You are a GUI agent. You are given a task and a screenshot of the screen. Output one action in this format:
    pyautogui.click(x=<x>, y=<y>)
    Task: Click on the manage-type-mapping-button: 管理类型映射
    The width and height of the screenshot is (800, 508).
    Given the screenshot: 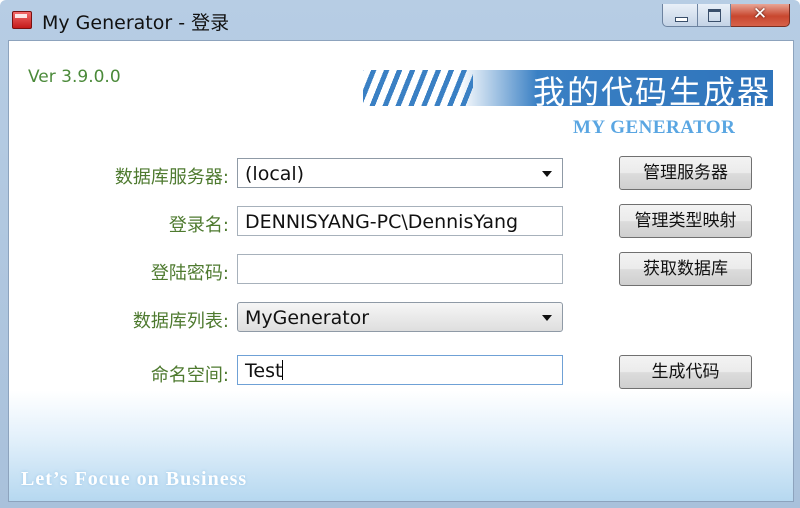 What is the action you would take?
    pyautogui.click(x=685, y=221)
    